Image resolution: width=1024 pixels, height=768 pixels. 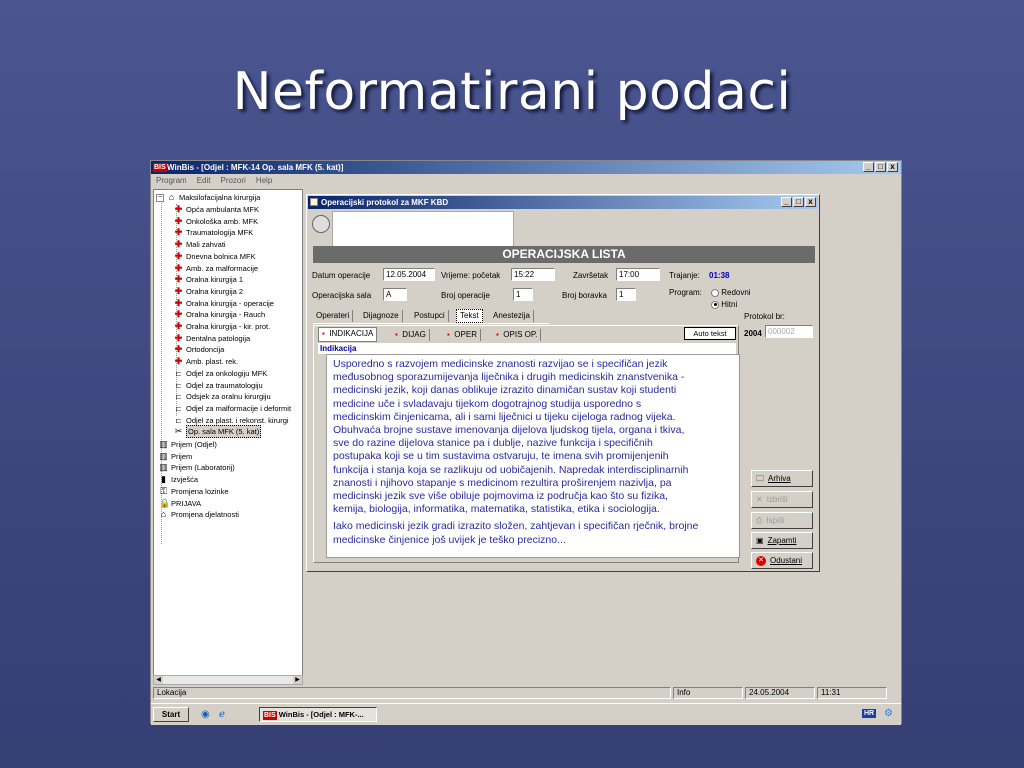 I want to click on tray-icon: ⚙, so click(x=888, y=713).